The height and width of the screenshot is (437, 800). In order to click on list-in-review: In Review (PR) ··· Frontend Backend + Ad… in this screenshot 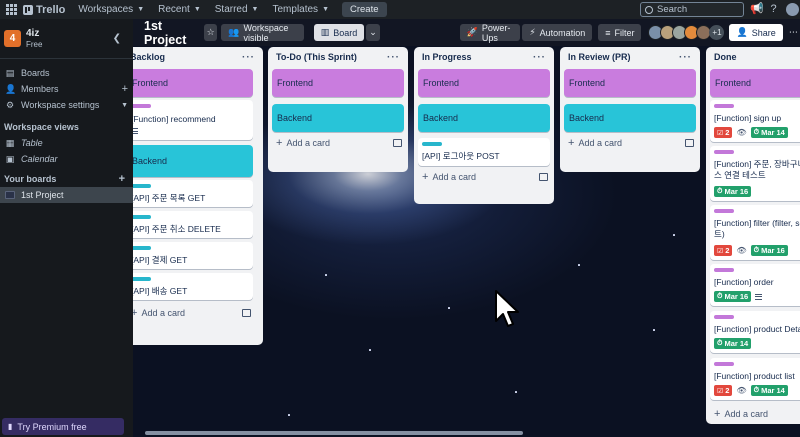, I will do `click(630, 109)`.